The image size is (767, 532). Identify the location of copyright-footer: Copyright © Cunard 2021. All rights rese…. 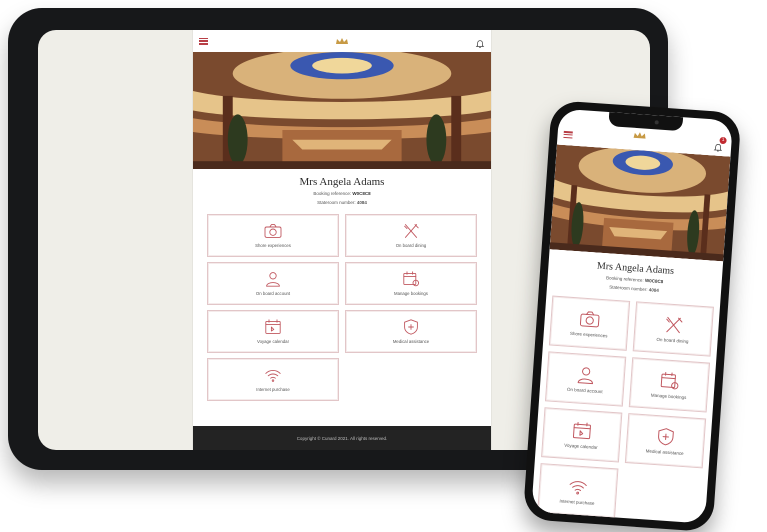
(342, 438).